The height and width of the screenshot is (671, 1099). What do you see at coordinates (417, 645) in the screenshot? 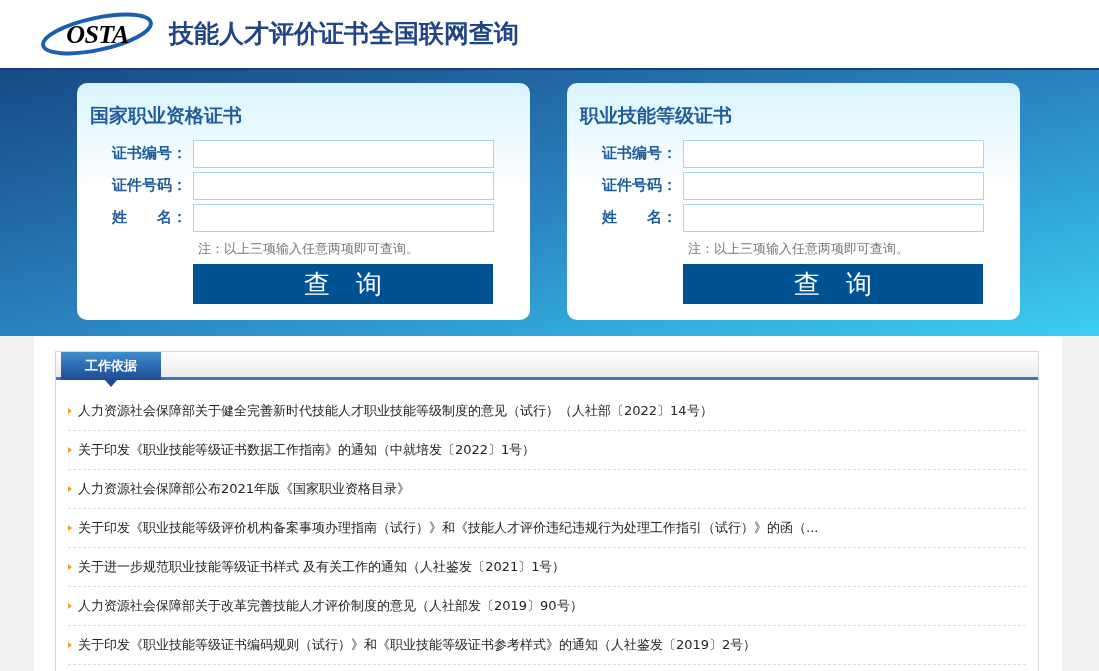
I see `document-link: 关于印发《职业技能等级证书编码规则（试行）》和《职业技能等级证书参考样式》的通知（人社鉴发〔2019〕2号）` at bounding box center [417, 645].